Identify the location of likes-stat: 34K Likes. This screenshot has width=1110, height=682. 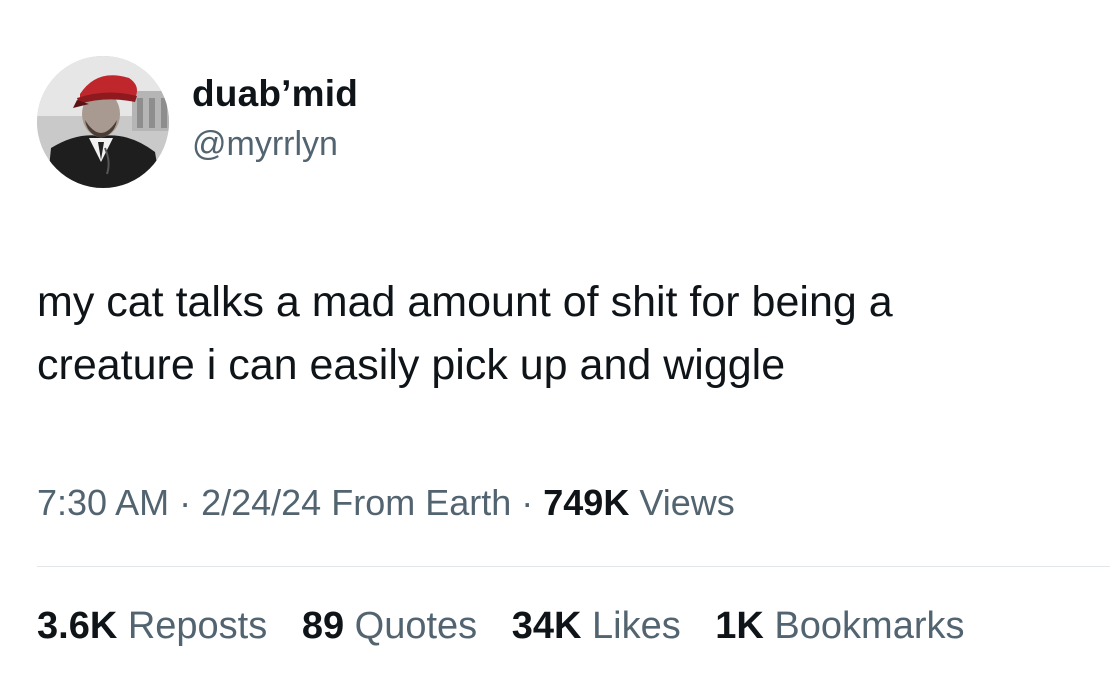
(596, 626).